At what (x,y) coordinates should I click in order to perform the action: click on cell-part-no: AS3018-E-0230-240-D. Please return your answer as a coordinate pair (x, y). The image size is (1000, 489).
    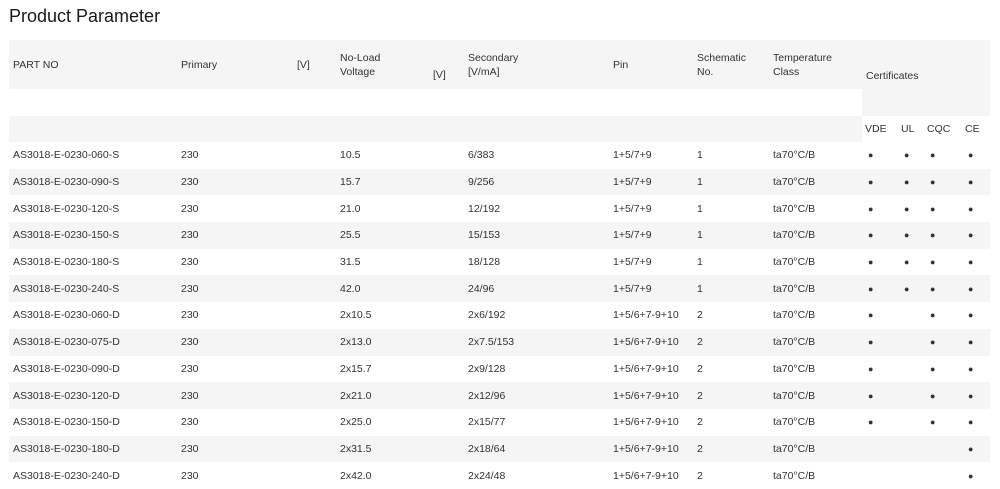
    Looking at the image, I should click on (93, 475).